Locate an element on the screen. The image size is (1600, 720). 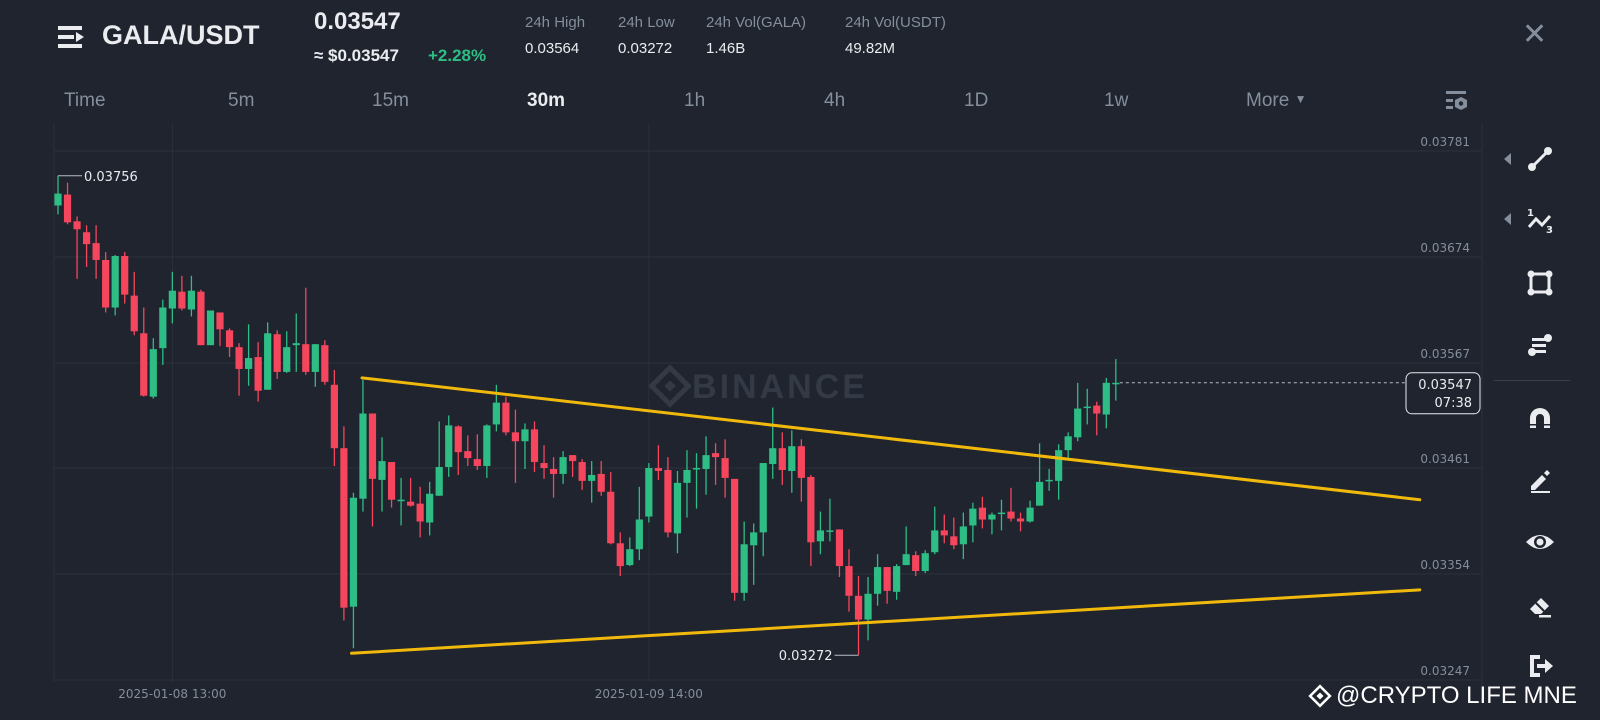
trend-line-icon is located at coordinates (1540, 159).